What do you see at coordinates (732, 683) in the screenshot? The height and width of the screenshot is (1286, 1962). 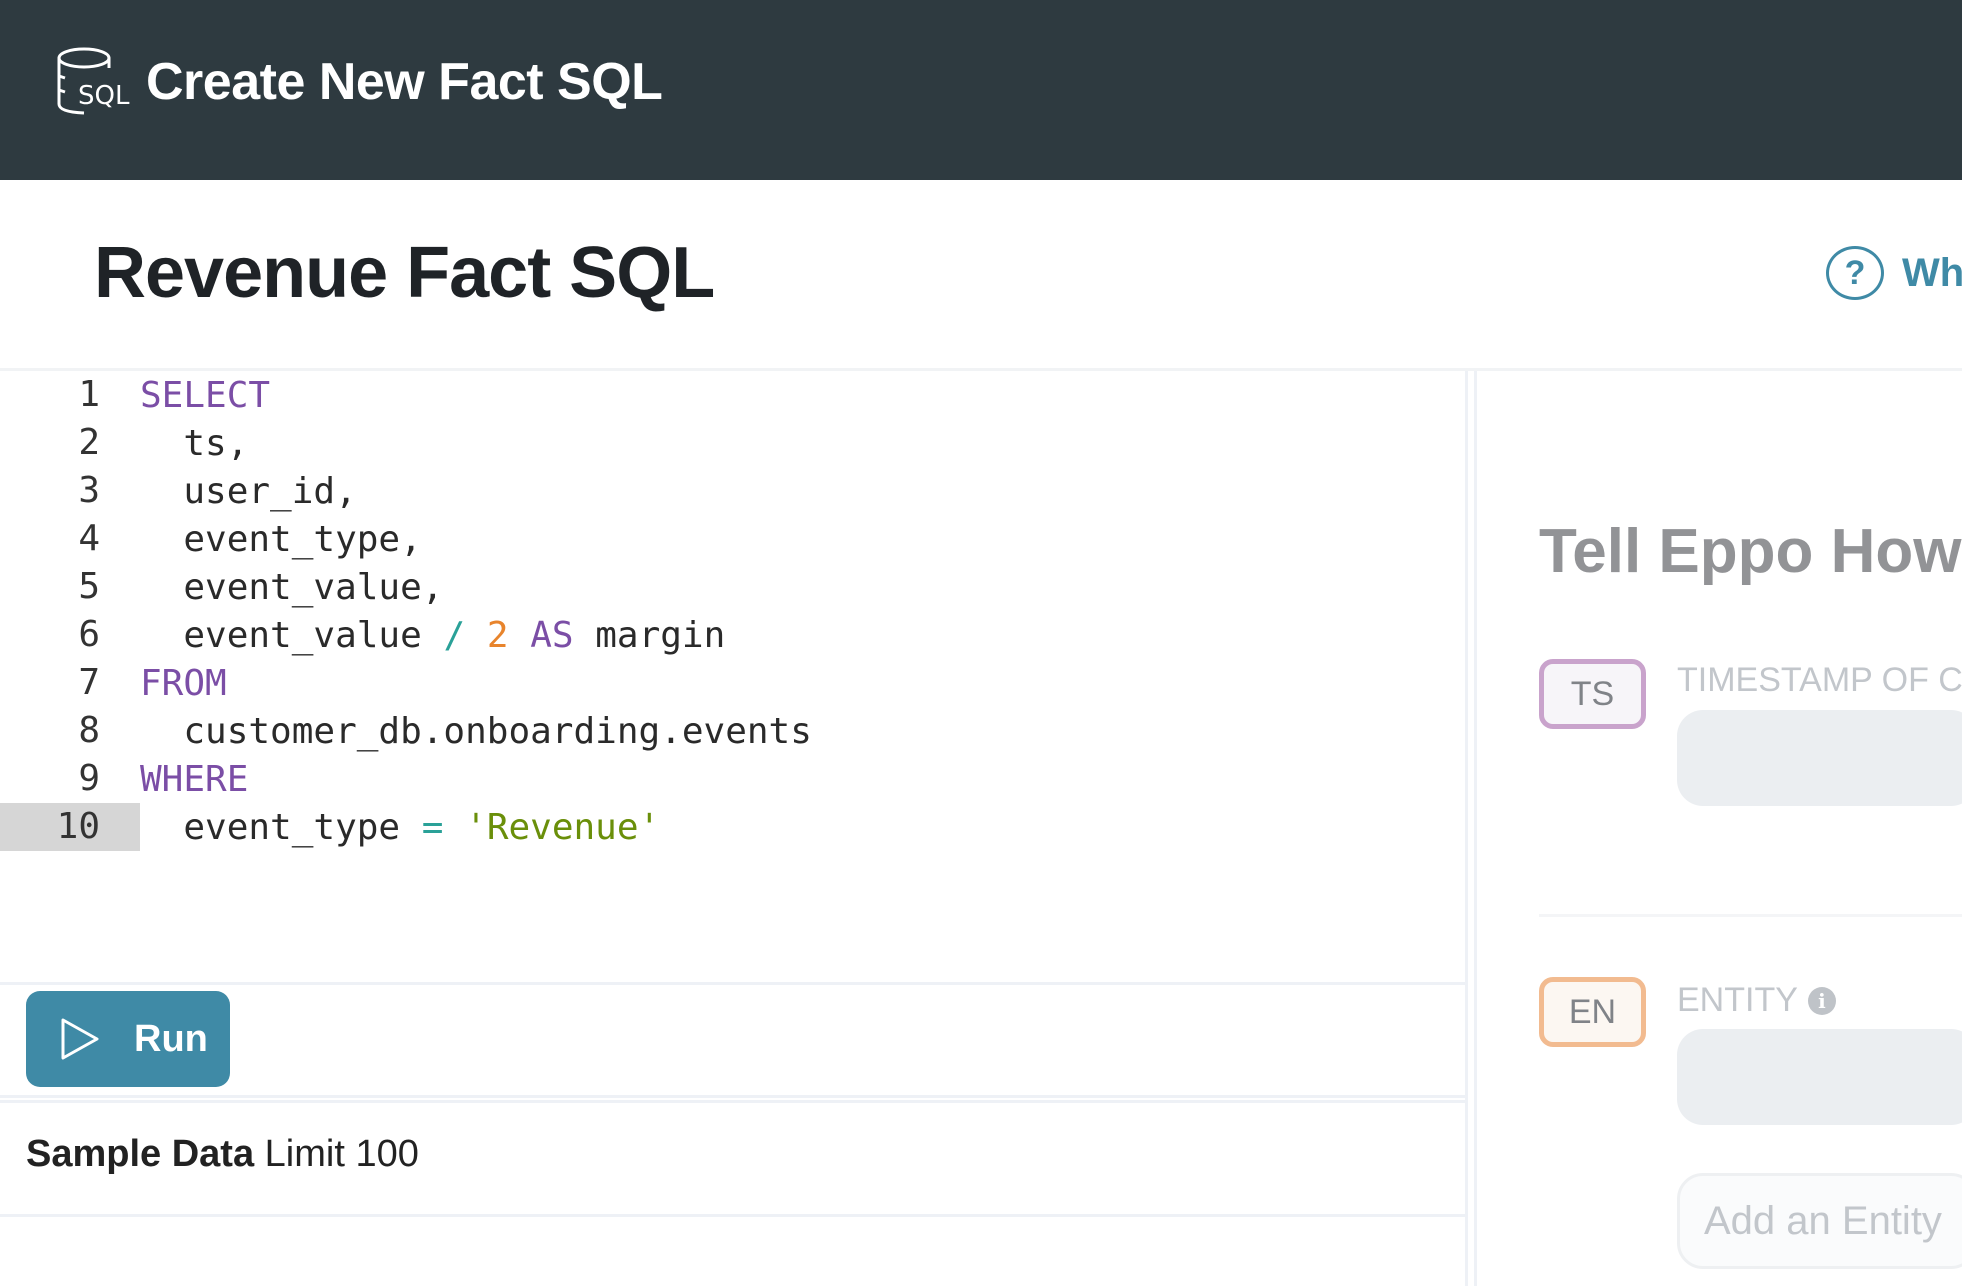 I see `code-line: 7 FROM` at bounding box center [732, 683].